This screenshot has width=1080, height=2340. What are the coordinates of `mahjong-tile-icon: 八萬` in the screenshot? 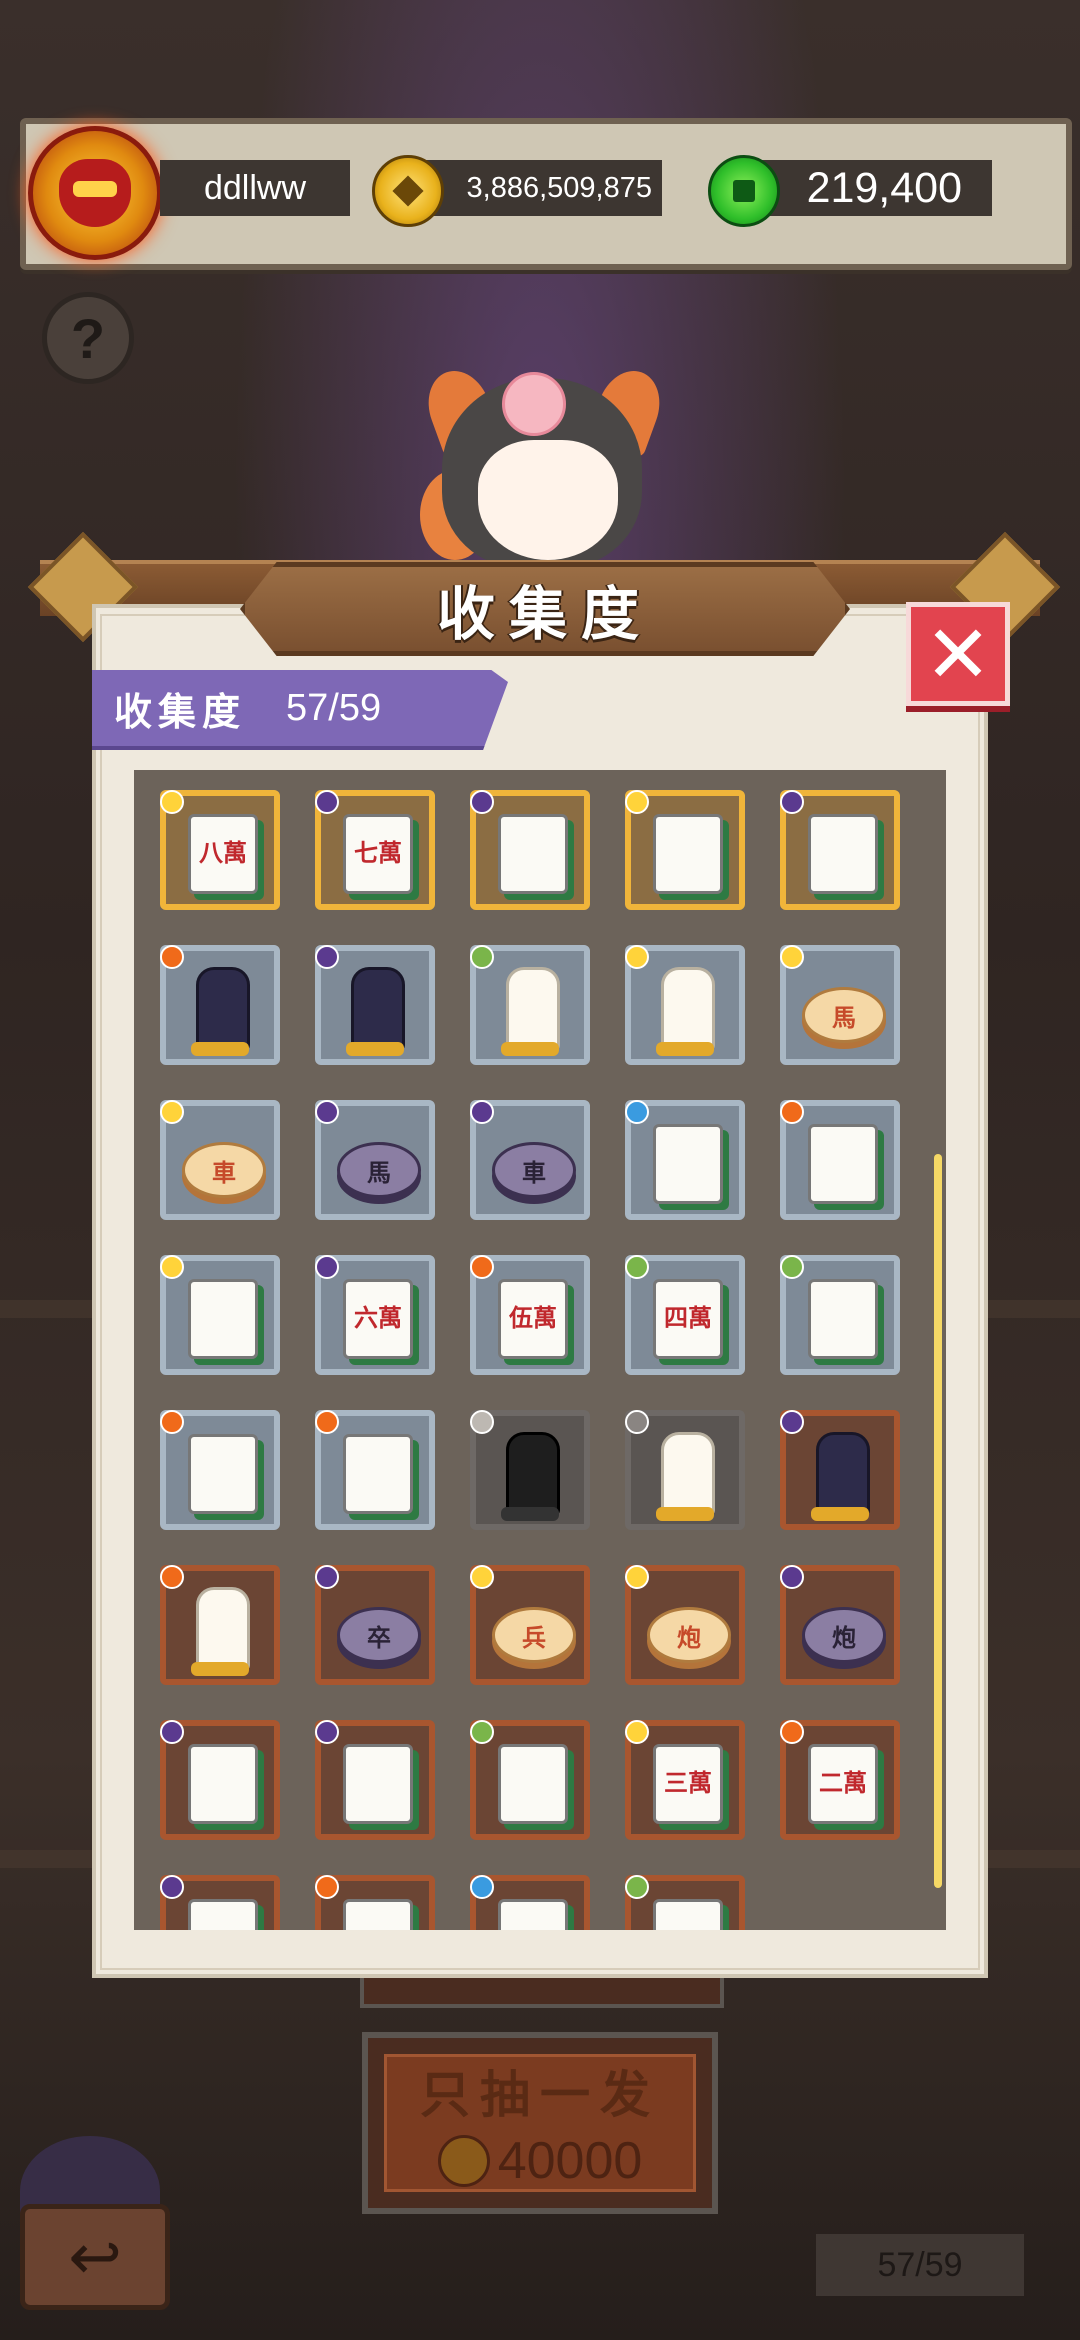 It's located at (223, 854).